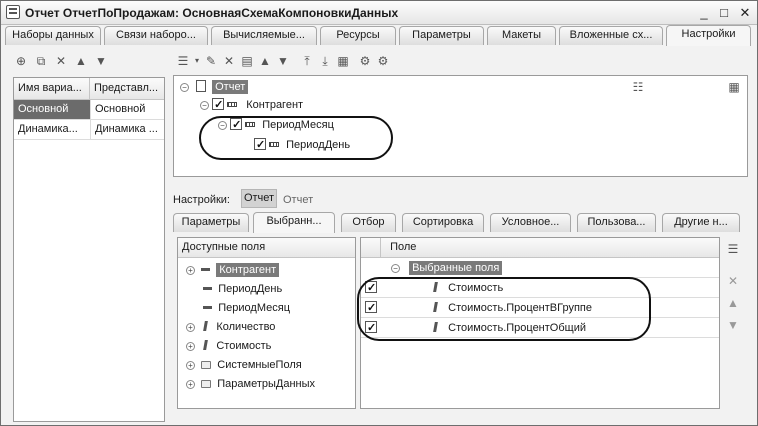 This screenshot has height=426, width=758. I want to click on available-field-item: + СистемныеПоля, so click(244, 365).